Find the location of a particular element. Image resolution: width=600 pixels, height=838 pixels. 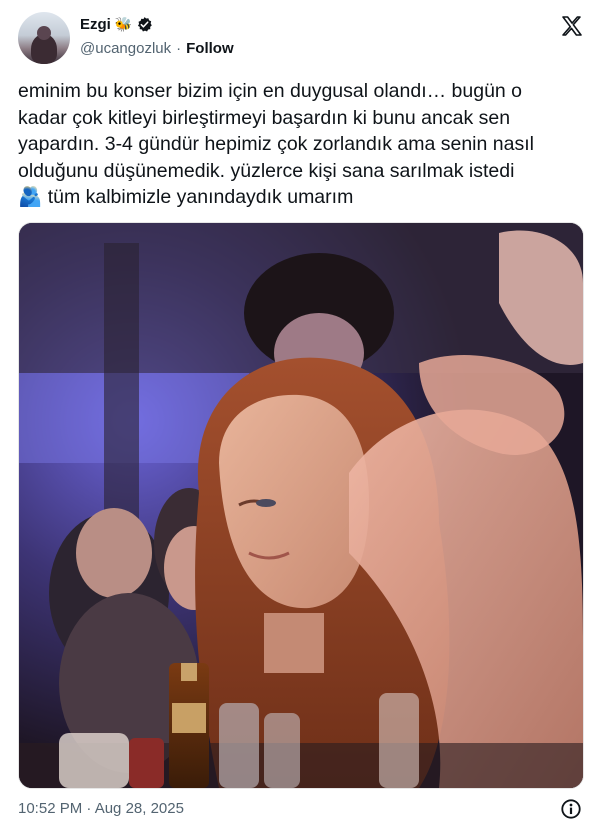

author-handle: @ucangozluk is located at coordinates (125, 48).